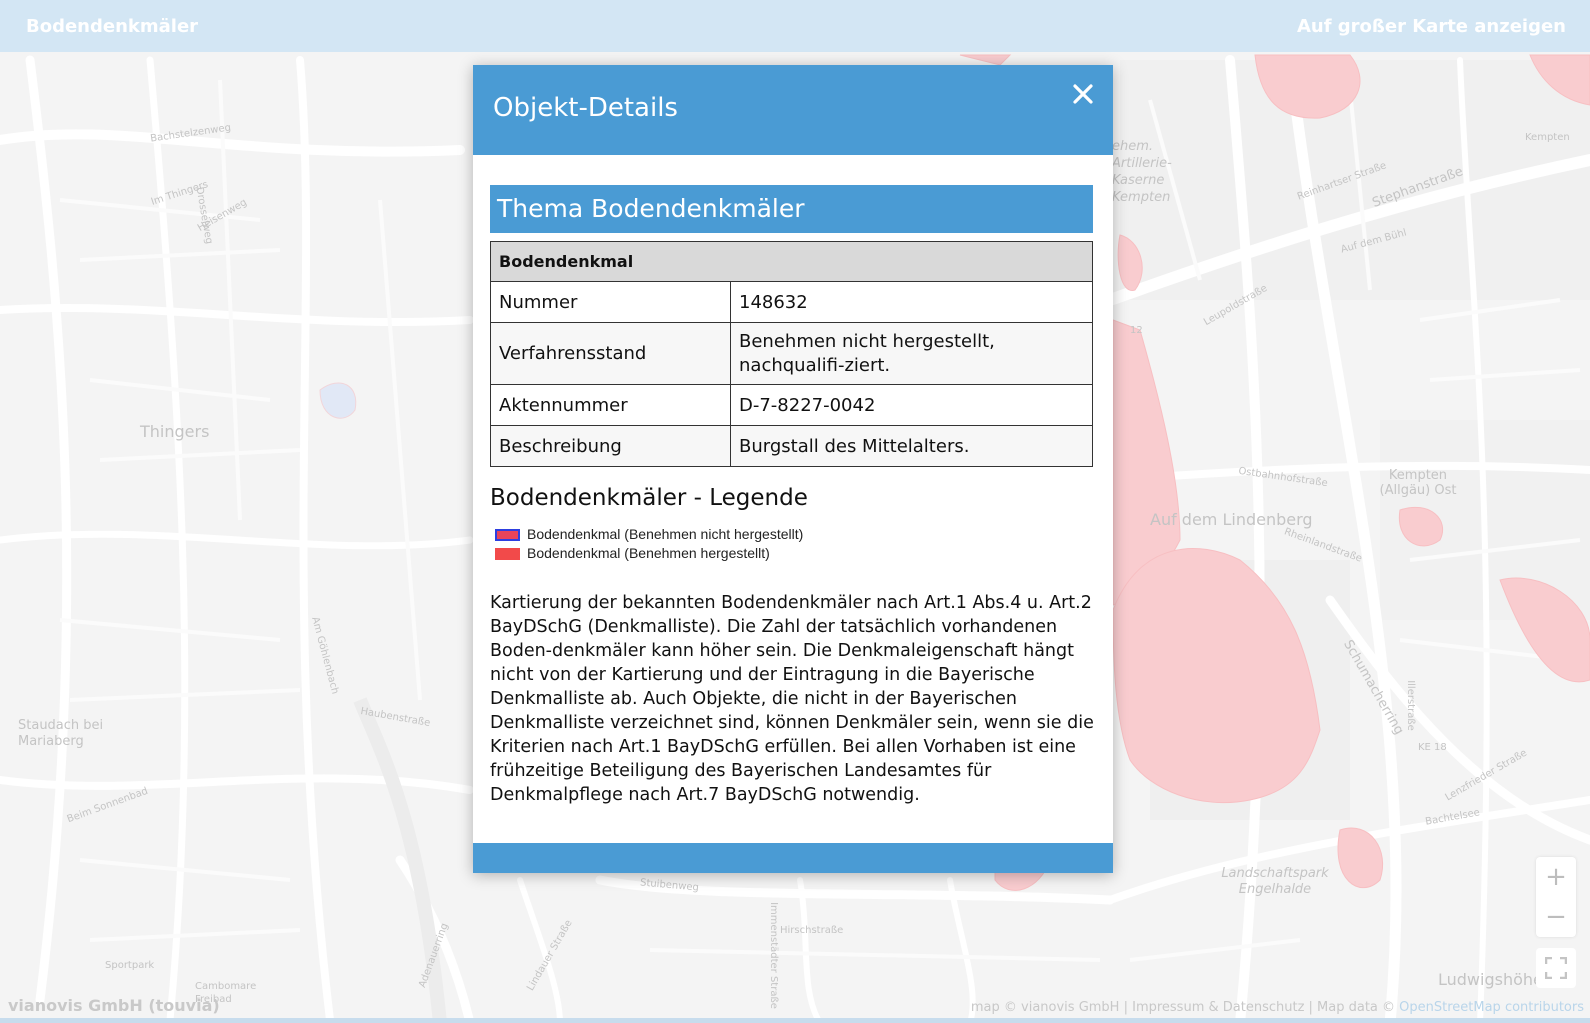 Image resolution: width=1590 pixels, height=1023 pixels. Describe the element at coordinates (649, 498) in the screenshot. I see `legend-title: Bodendenkmäler - Legende` at that location.